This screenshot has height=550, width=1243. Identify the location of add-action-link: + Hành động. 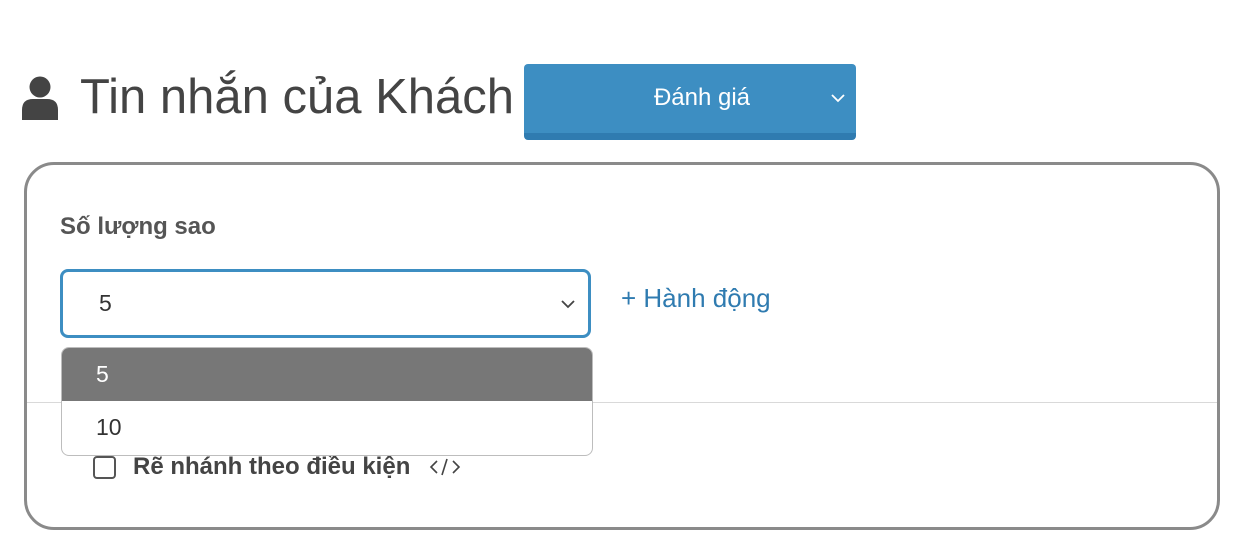
(696, 298).